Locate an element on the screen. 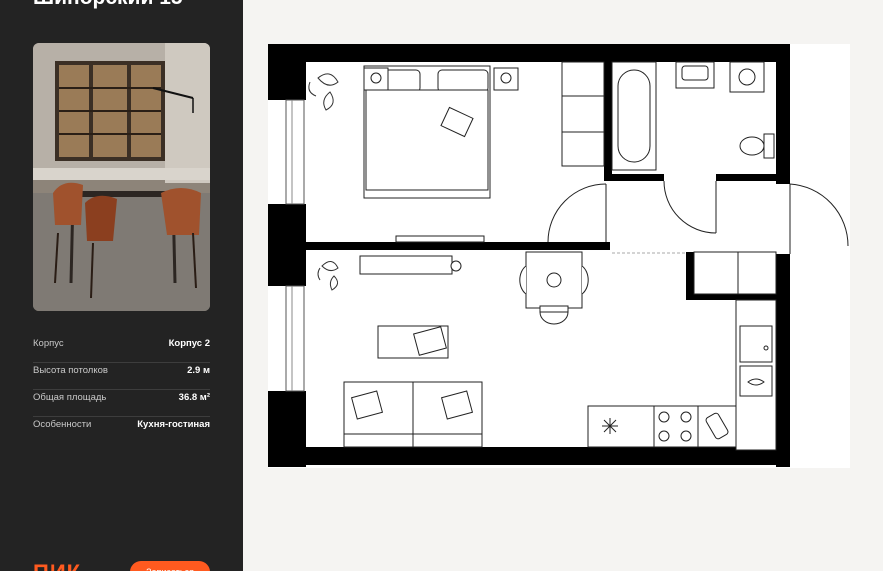 Image resolution: width=883 pixels, height=571 pixels. spec-value: Корпус 2 is located at coordinates (189, 343).